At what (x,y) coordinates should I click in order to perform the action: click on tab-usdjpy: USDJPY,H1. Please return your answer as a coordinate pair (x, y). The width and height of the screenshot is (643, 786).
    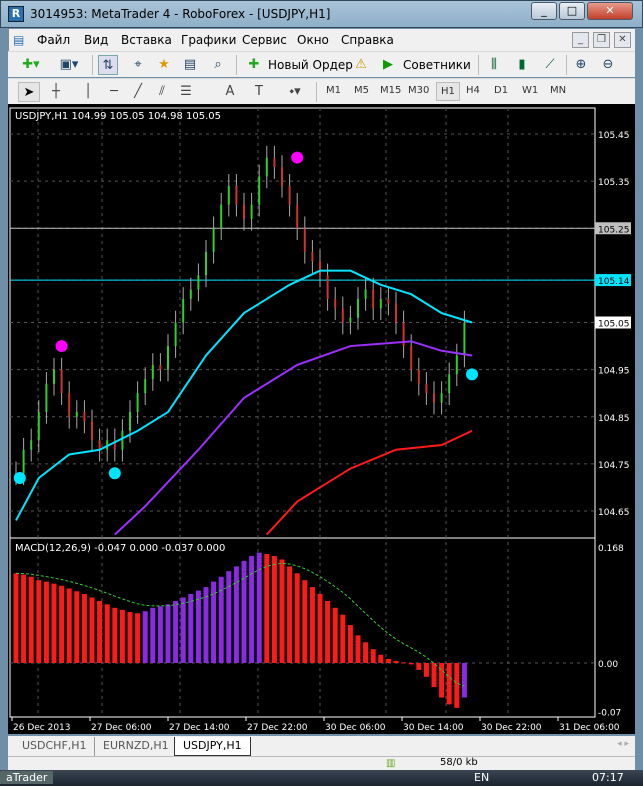
    Looking at the image, I should click on (212, 746).